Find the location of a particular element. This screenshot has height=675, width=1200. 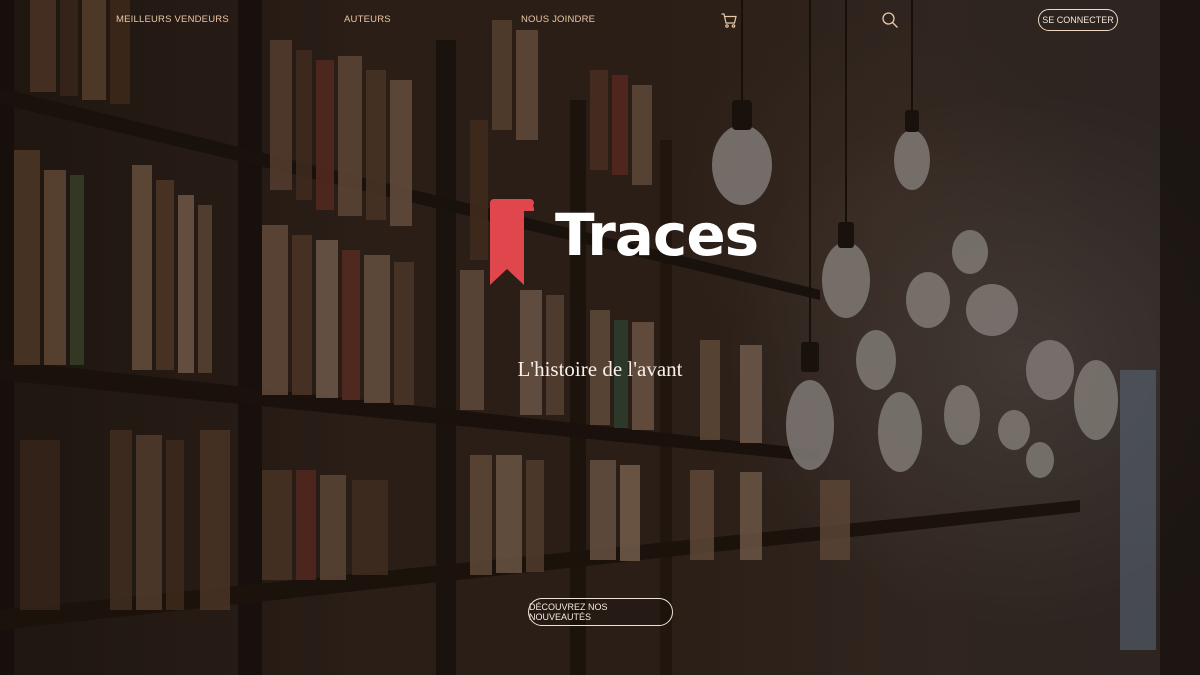

brand-logo: Traces is located at coordinates (623, 242).